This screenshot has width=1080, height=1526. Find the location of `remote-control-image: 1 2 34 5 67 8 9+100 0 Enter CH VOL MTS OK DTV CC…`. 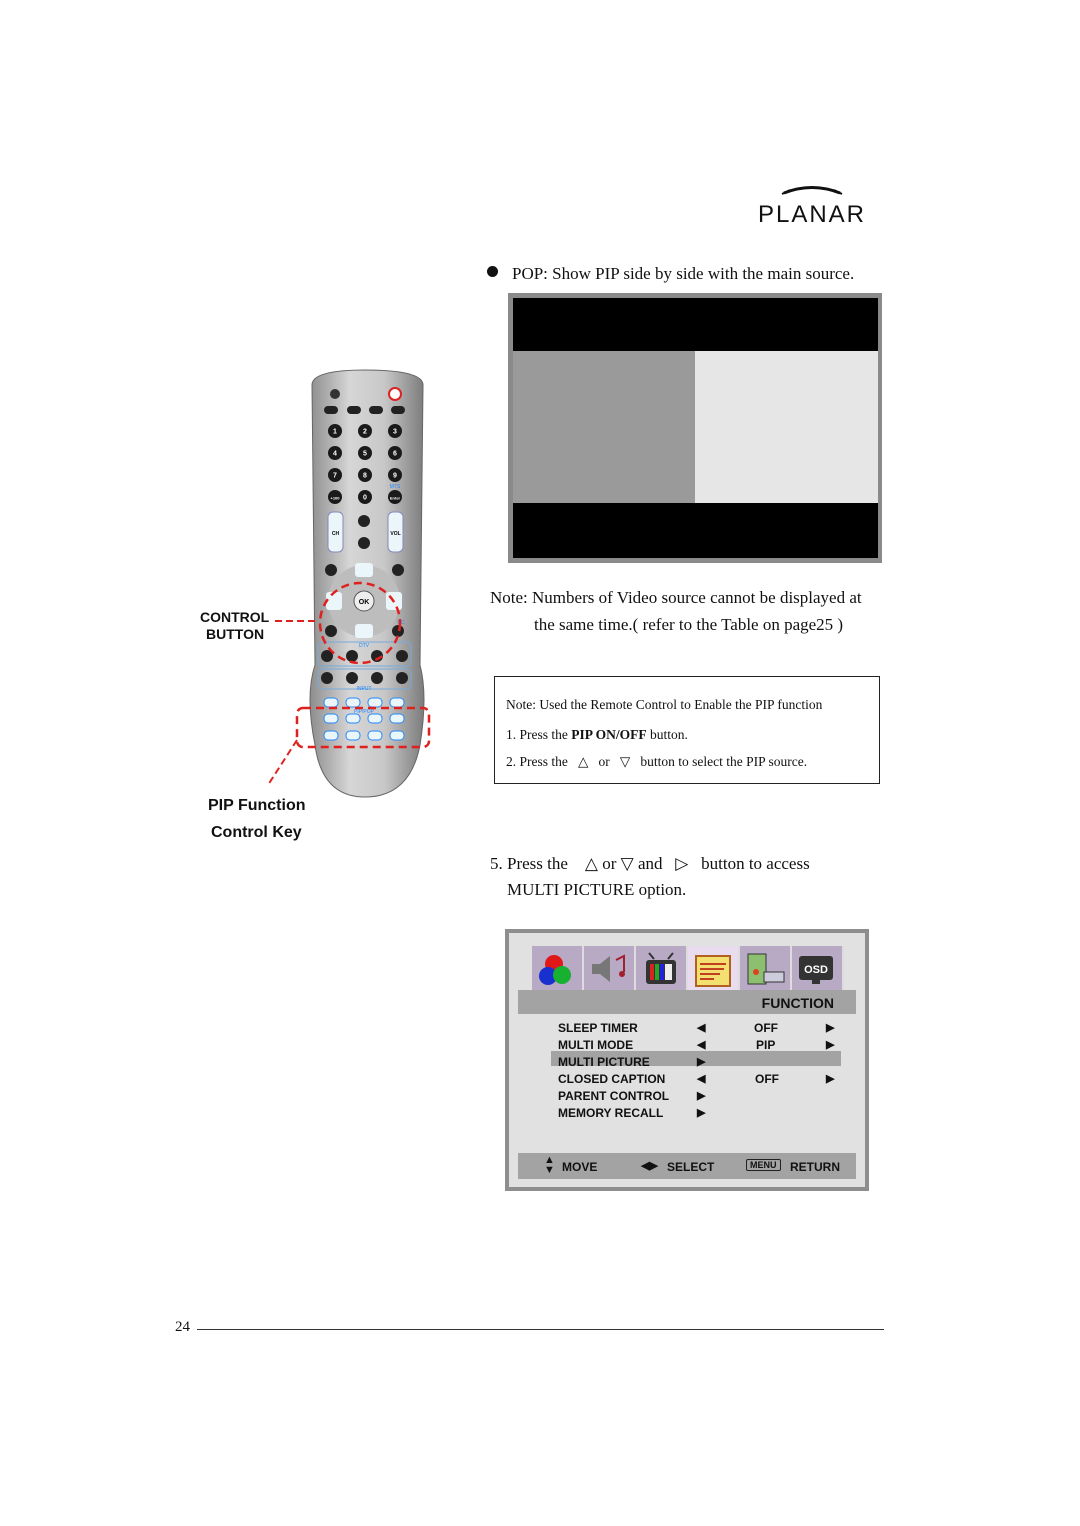

remote-control-image: 1 2 34 5 67 8 9+100 0 Enter CH VOL MTS OK DTV CC… is located at coordinates (349, 583).